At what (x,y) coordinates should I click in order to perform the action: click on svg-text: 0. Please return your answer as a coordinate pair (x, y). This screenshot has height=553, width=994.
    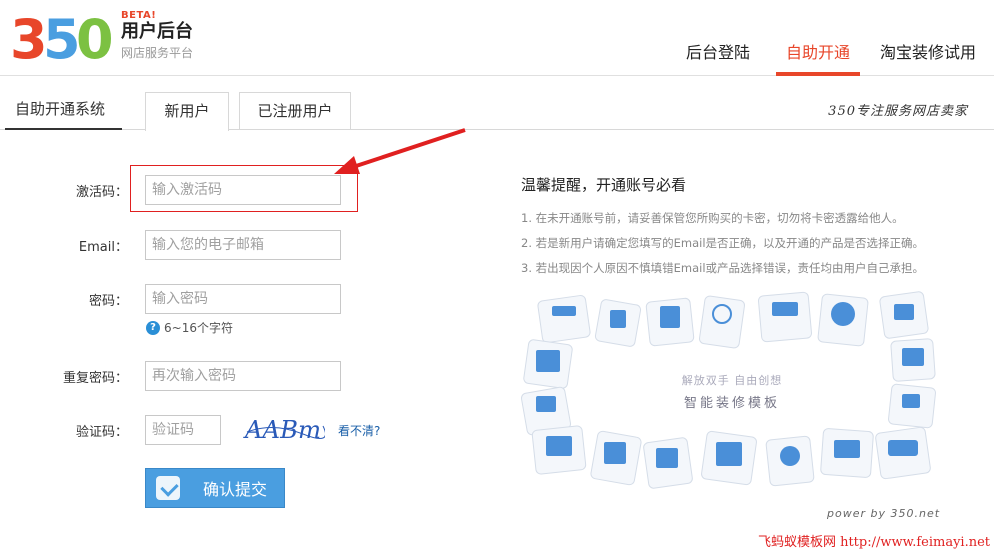
    Looking at the image, I should click on (94, 38).